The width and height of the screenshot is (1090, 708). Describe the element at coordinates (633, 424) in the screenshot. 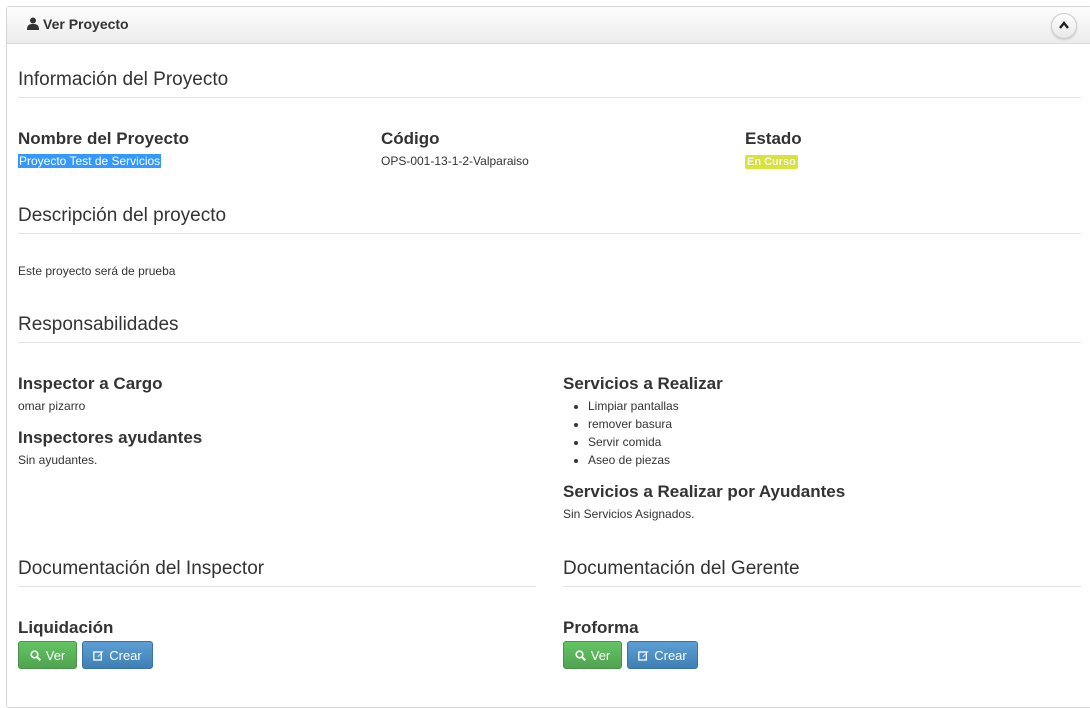

I see `list-item: remover basura` at that location.